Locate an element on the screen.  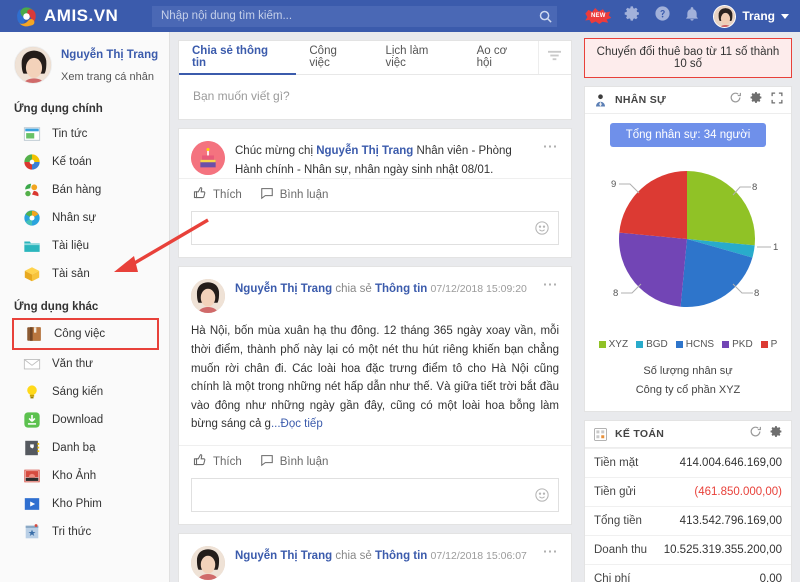
tab-chia-se-thong-tin: Chia sẻ thông tin is located at coordinates (238, 58).